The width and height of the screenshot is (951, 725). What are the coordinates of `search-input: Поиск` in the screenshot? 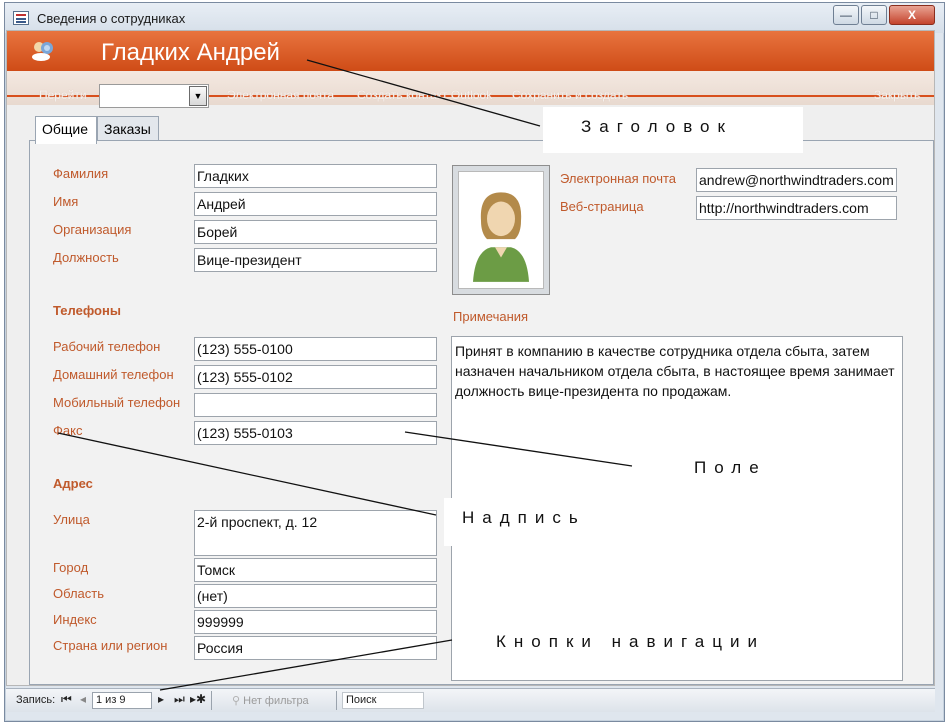 It's located at (383, 700).